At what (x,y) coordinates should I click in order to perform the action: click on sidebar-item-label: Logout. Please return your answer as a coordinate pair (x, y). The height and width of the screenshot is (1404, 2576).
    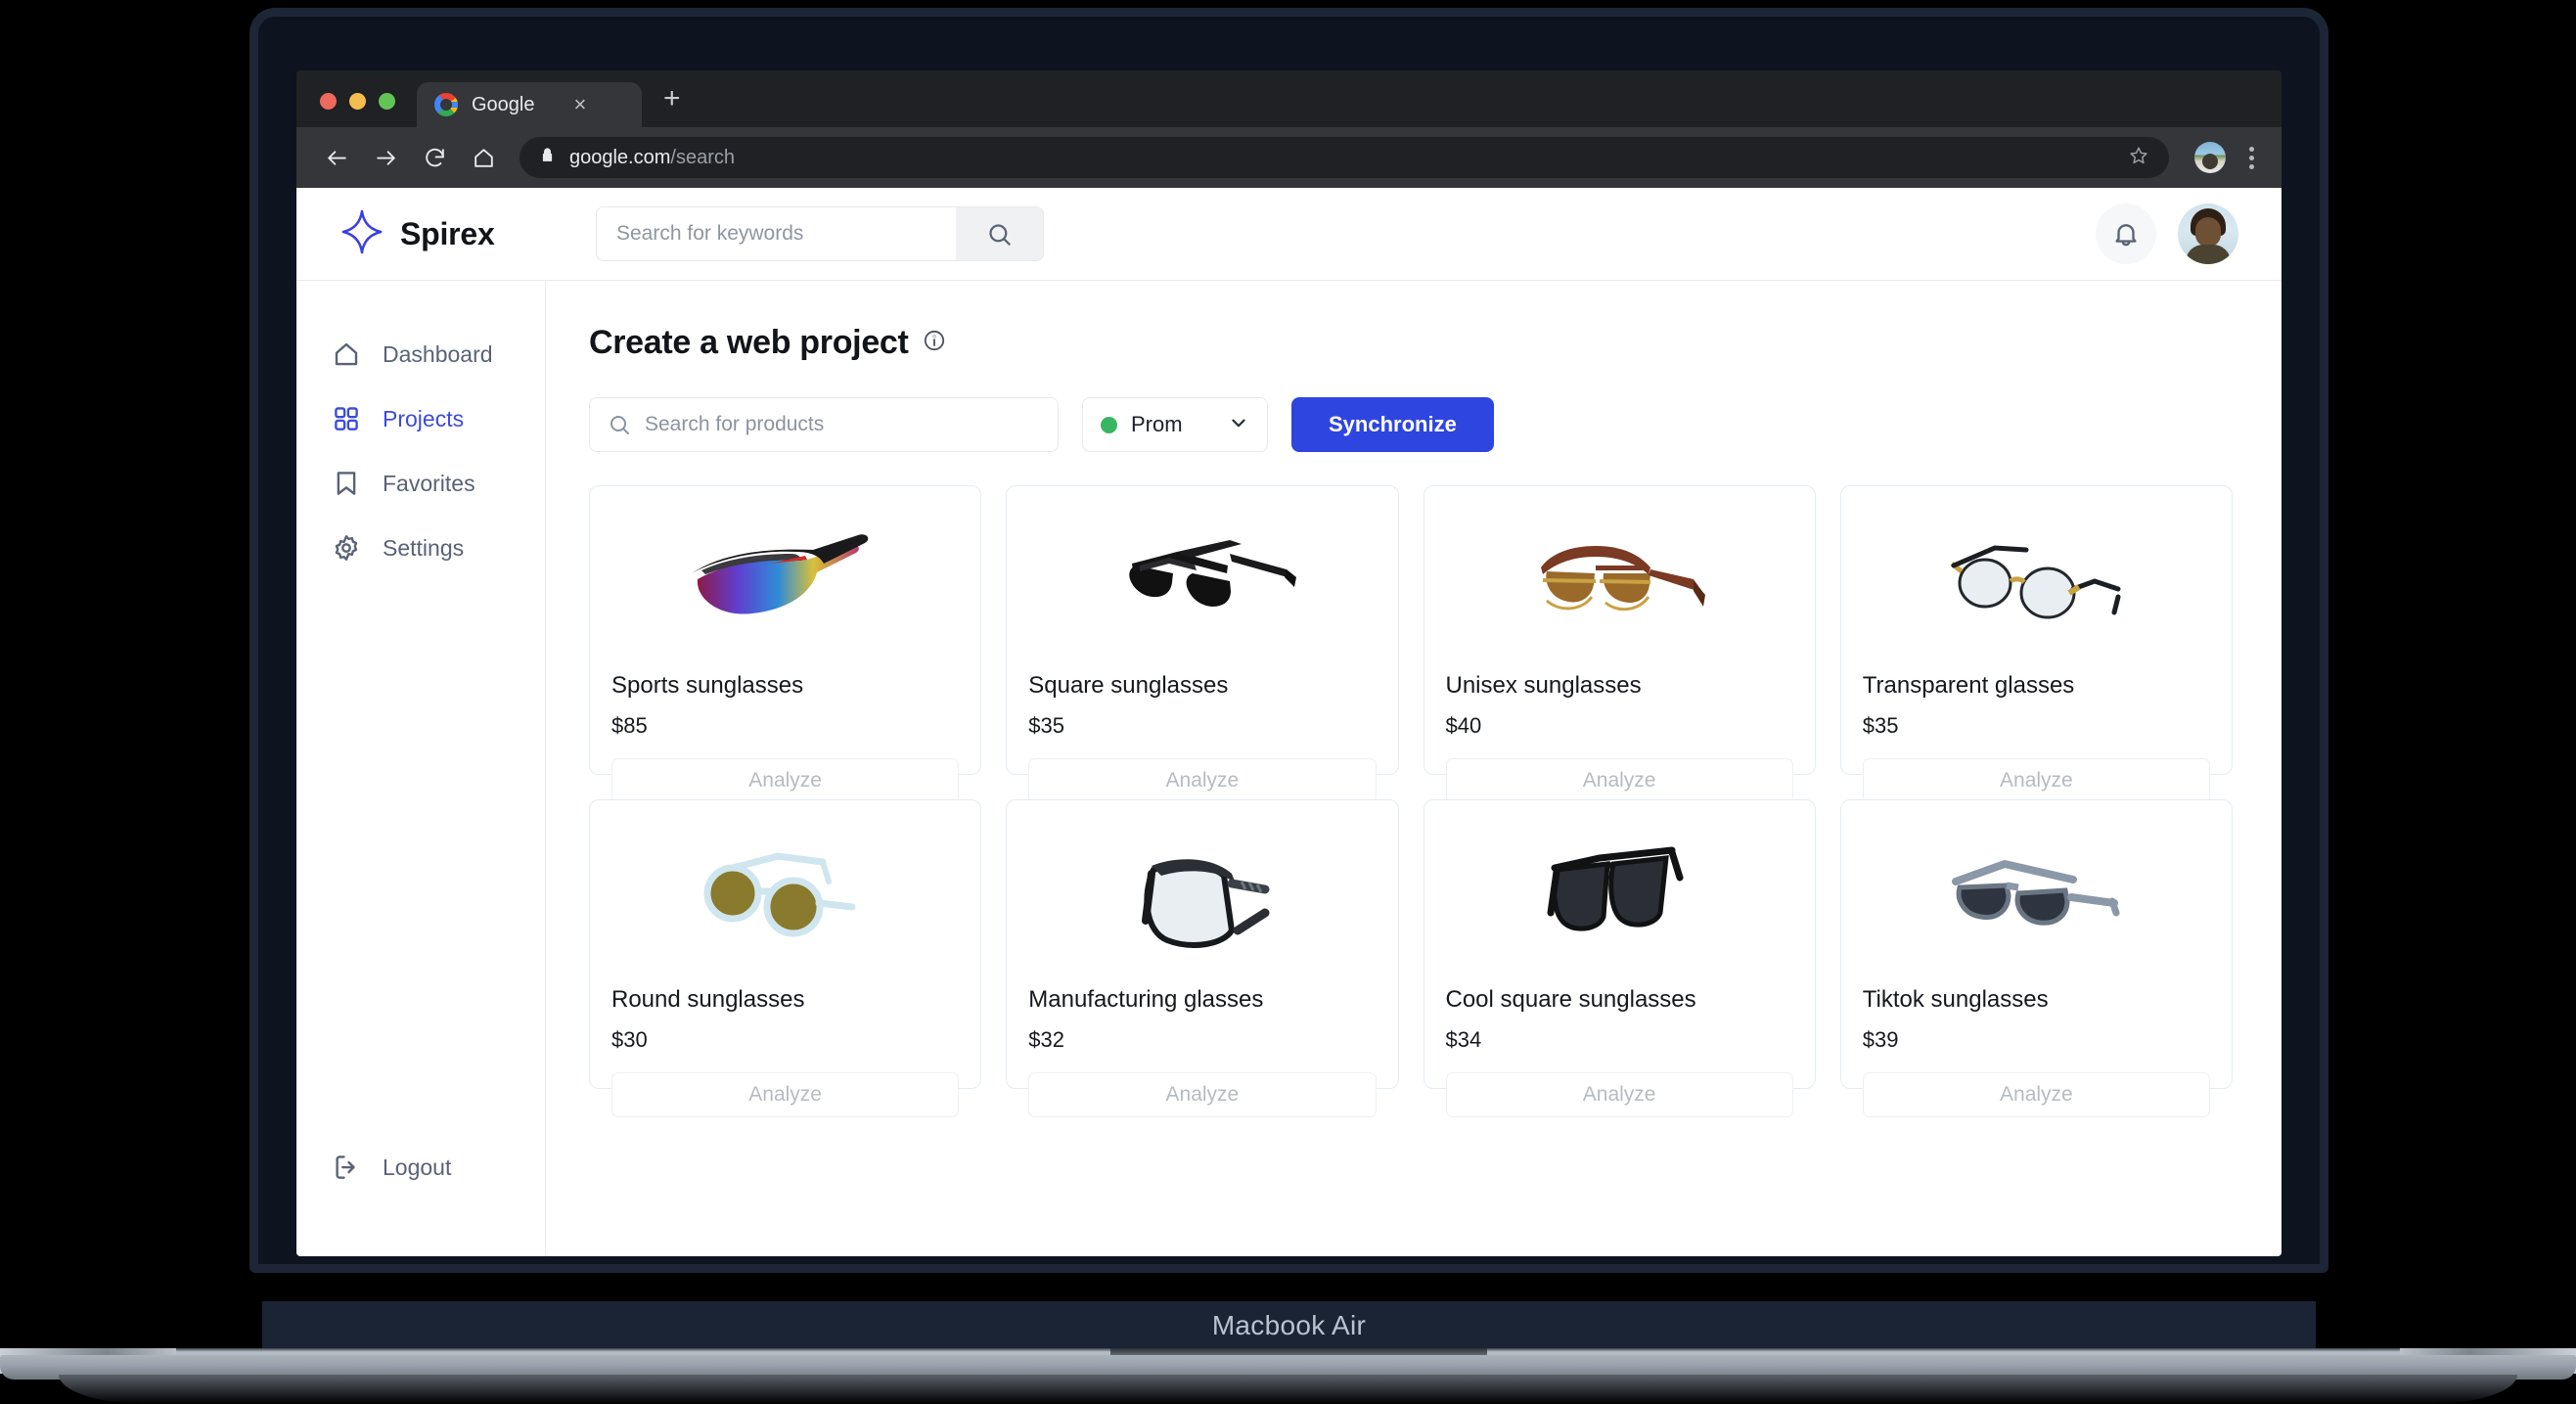
    Looking at the image, I should click on (417, 1167).